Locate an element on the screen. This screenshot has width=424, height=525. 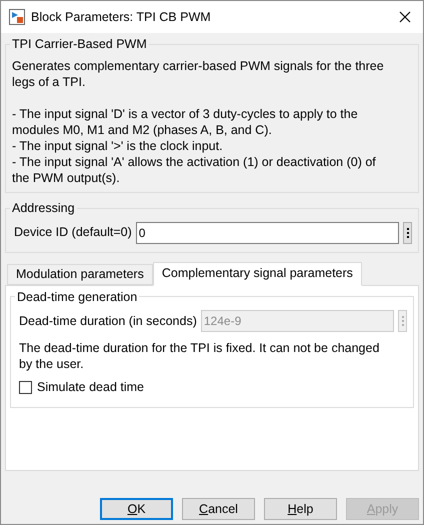
field-label: Dead-time duration (in seconds) is located at coordinates (108, 321).